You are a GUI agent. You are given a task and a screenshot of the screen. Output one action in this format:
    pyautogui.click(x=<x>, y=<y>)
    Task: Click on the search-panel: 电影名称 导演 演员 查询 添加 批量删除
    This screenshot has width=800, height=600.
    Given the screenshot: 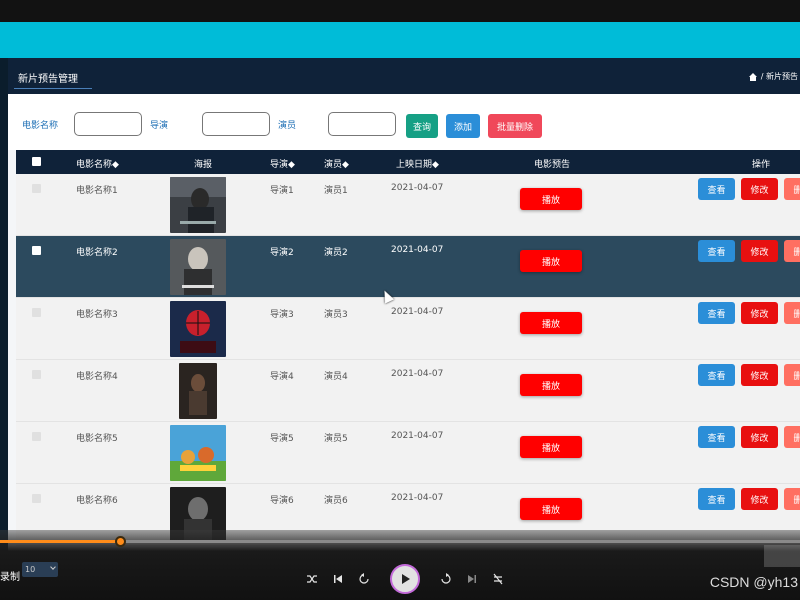 What is the action you would take?
    pyautogui.click(x=404, y=122)
    